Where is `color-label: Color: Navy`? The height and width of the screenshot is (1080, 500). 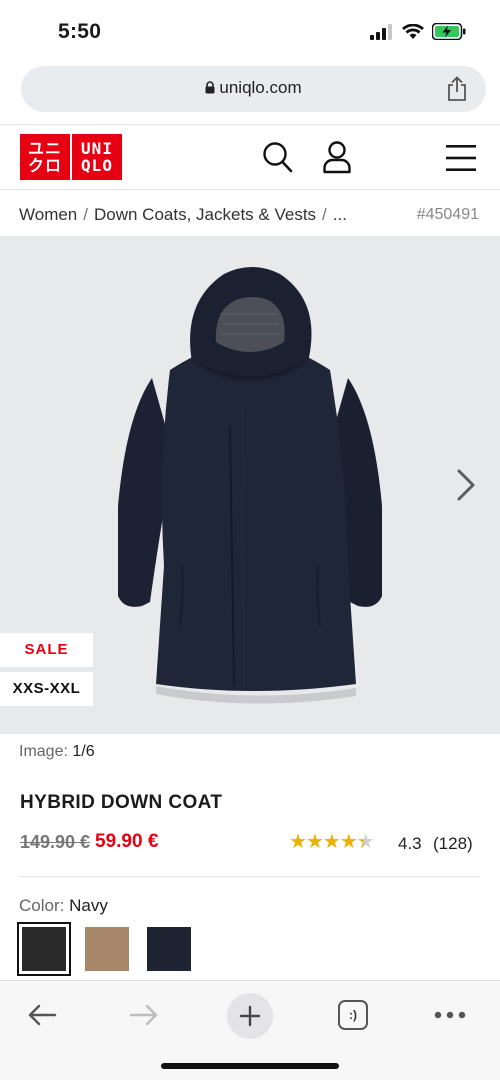 color-label: Color: Navy is located at coordinates (63, 906).